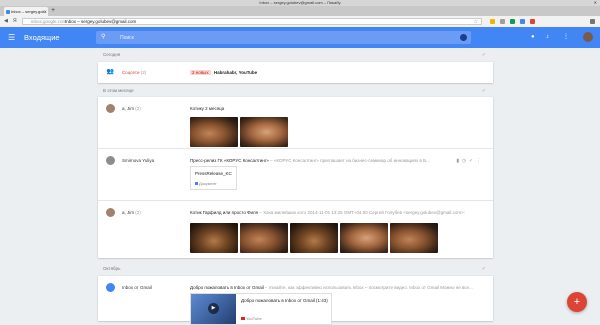  I want to click on more-icon: ⋮, so click(478, 161).